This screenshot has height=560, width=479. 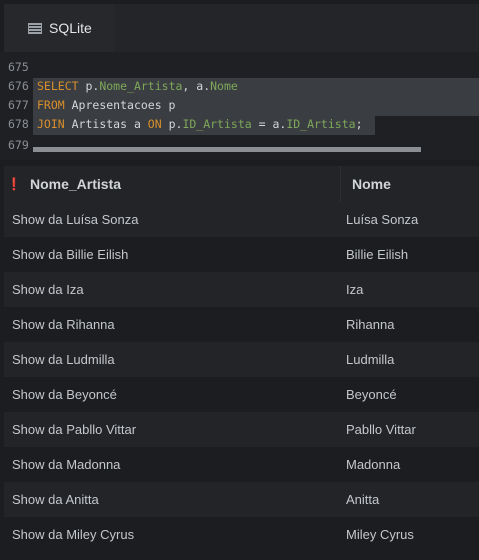 I want to click on database-icon, so click(x=35, y=28).